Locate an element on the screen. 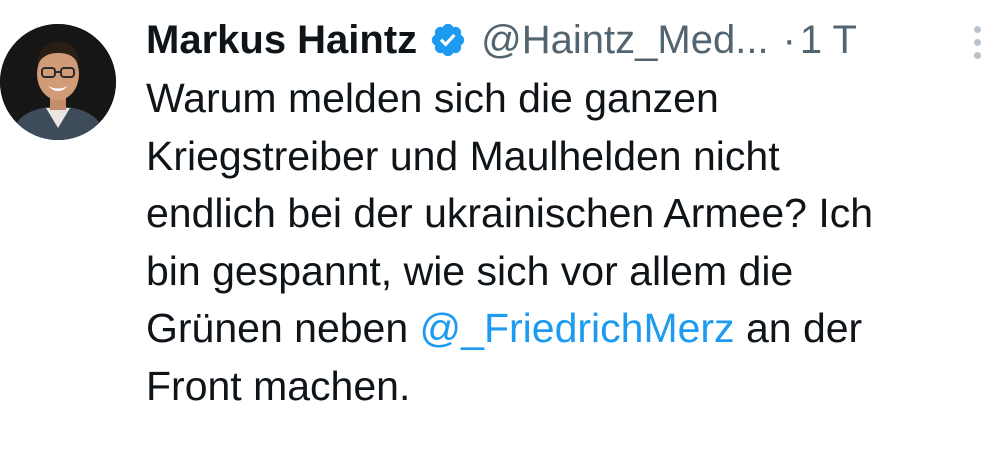 This screenshot has height=461, width=1003. tweet-text-line: Front machen. is located at coordinates (278, 385).